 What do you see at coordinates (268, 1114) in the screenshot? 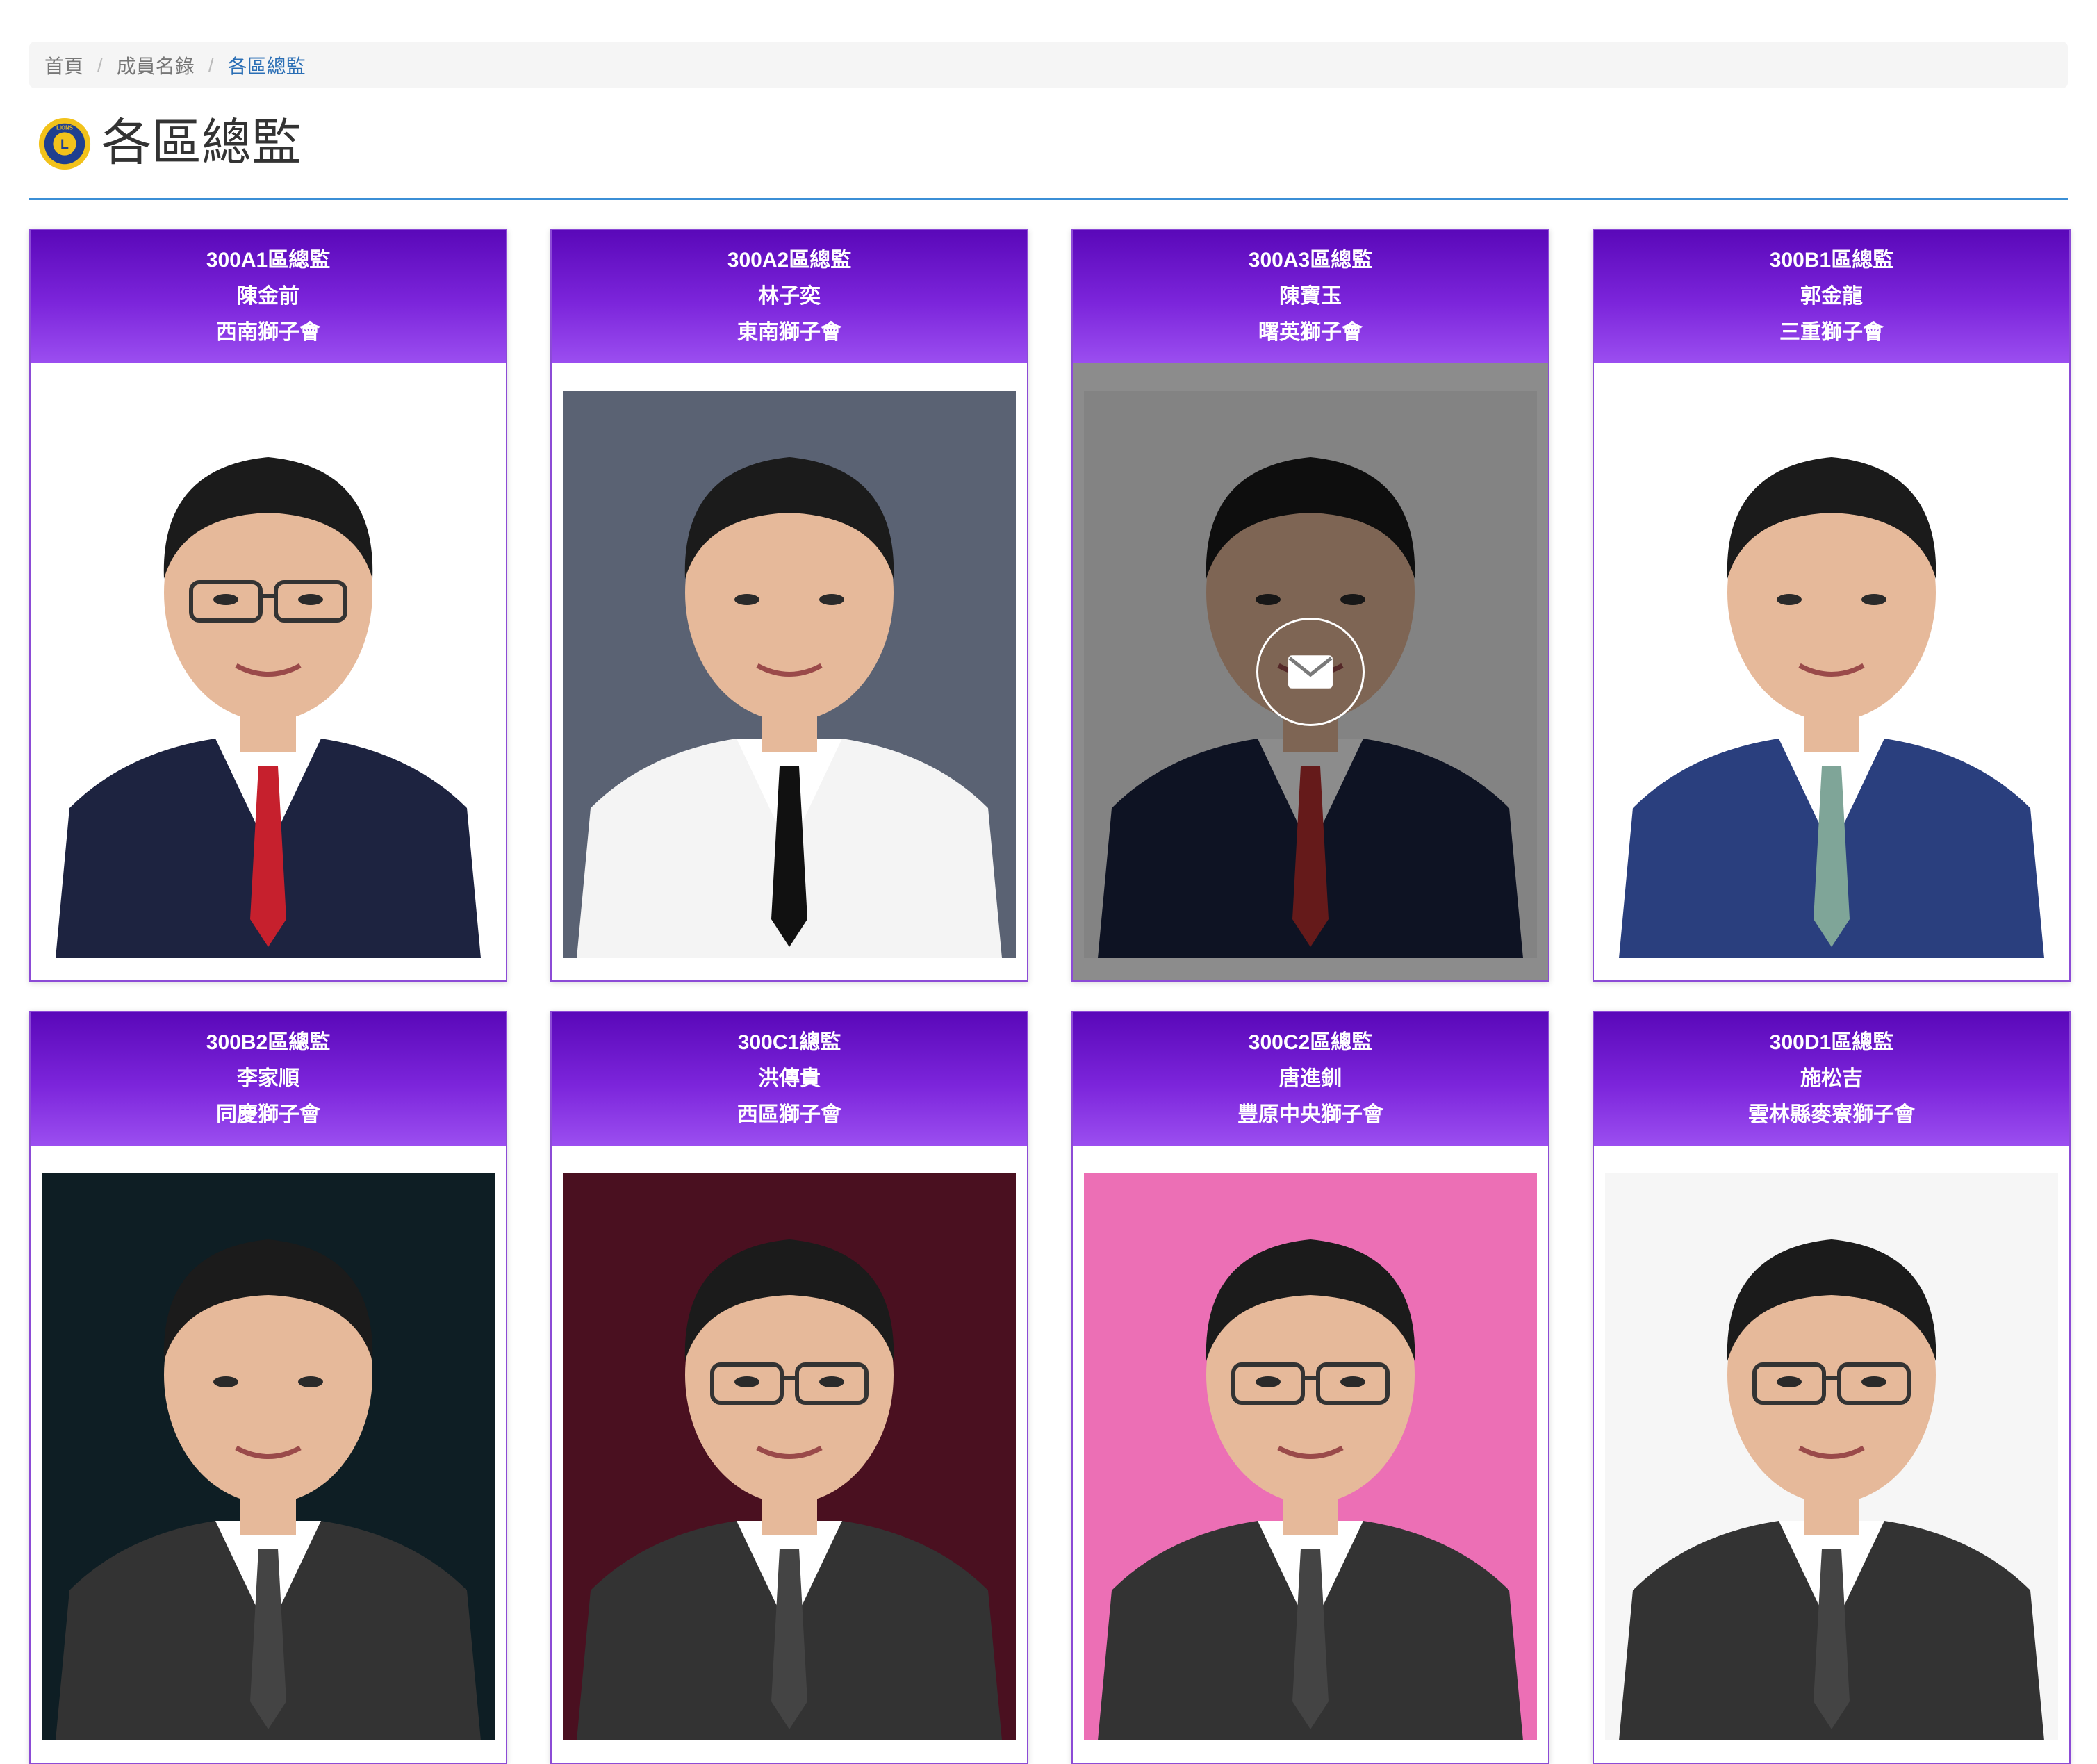
I see `governor-club: 同慶獅子會` at bounding box center [268, 1114].